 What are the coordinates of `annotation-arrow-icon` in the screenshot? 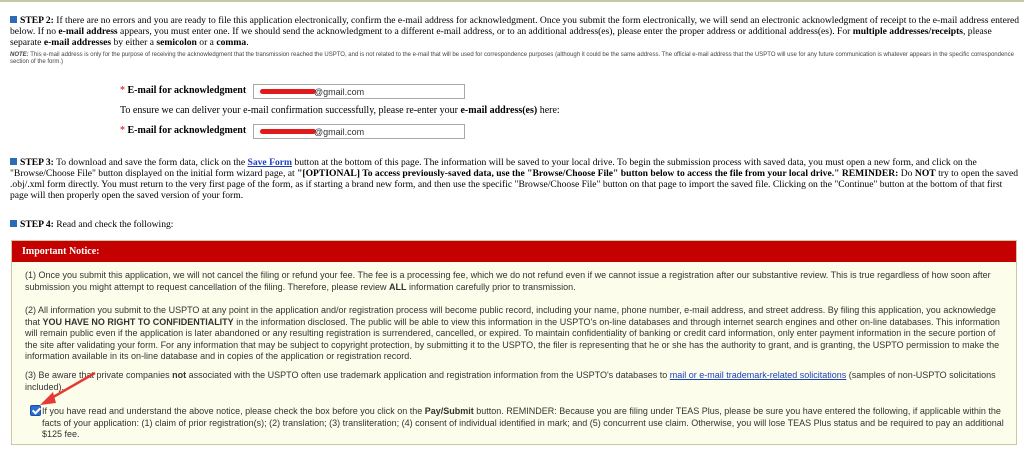 It's located at (68, 388).